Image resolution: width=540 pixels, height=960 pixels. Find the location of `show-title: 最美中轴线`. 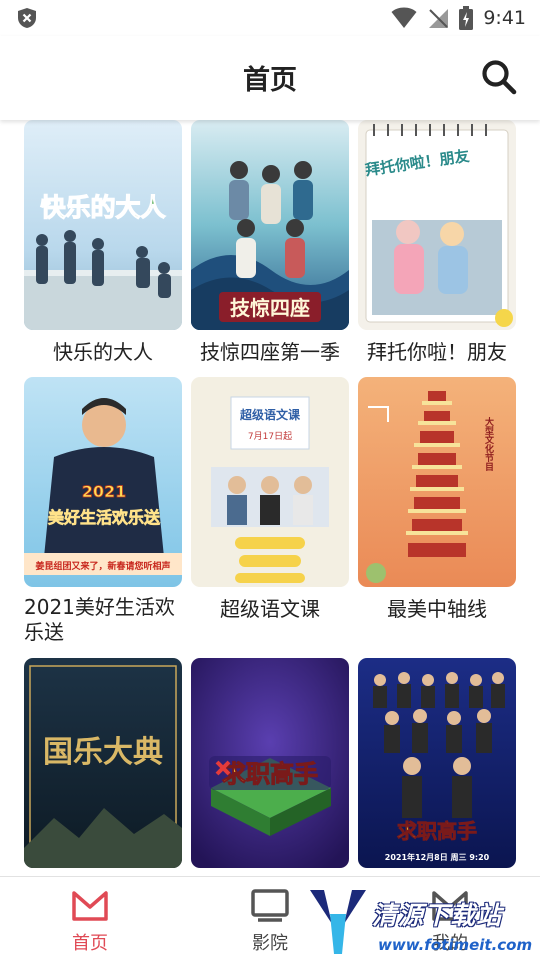

show-title: 最美中轴线 is located at coordinates (437, 609).